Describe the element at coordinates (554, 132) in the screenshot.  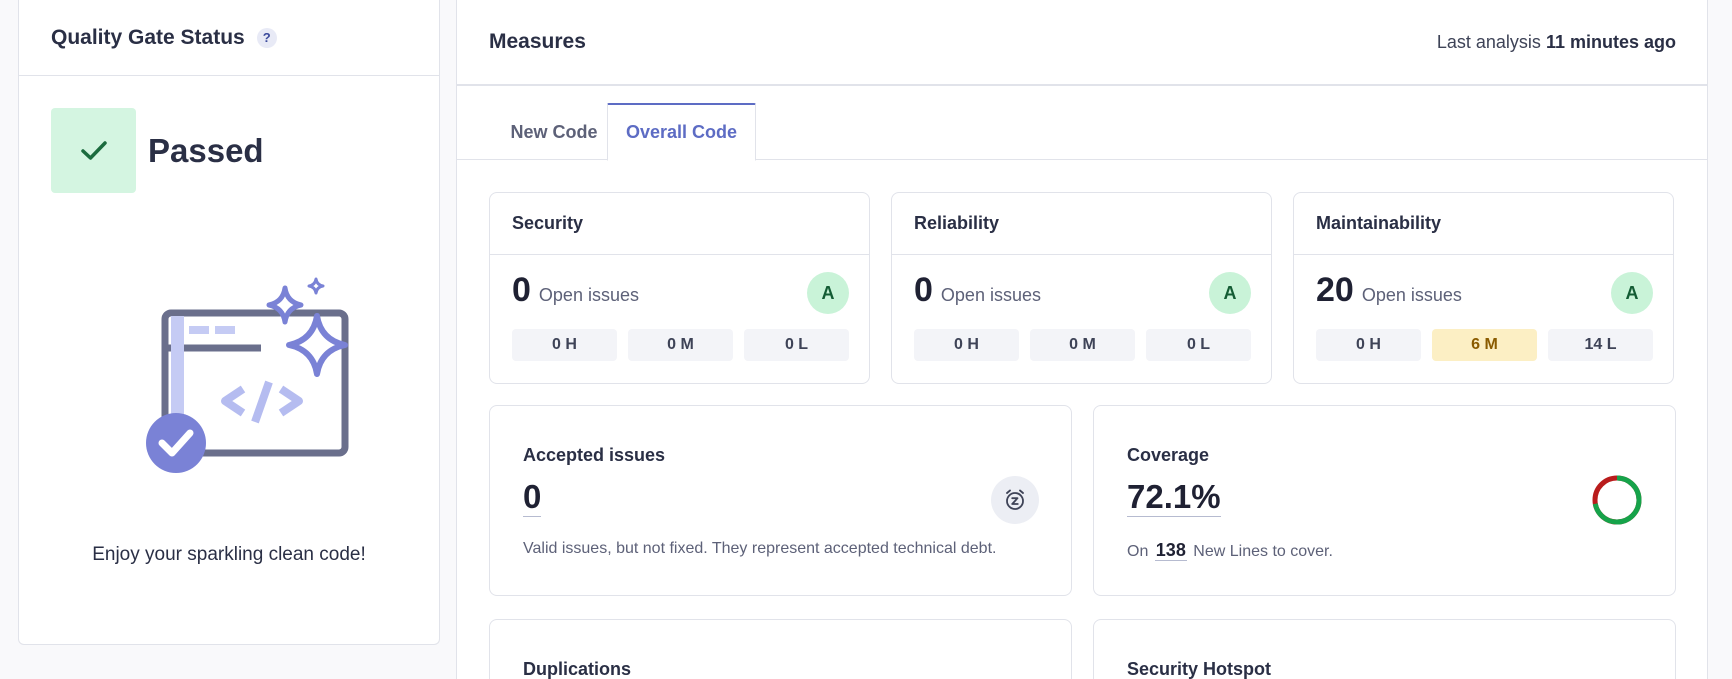
I see `tab-new-code: New Code` at that location.